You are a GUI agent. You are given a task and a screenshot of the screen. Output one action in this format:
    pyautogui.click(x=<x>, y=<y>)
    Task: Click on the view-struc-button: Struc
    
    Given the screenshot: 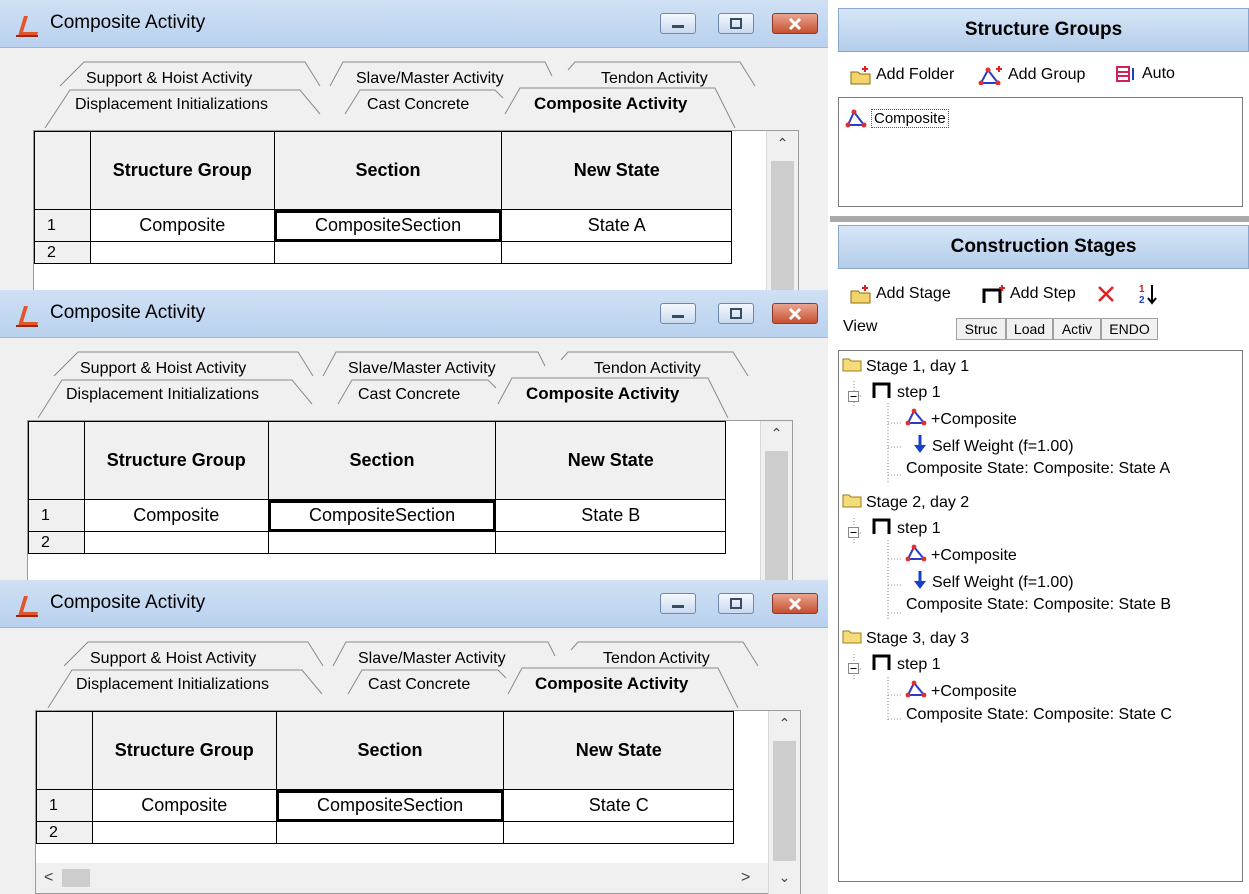 What is the action you would take?
    pyautogui.click(x=981, y=329)
    